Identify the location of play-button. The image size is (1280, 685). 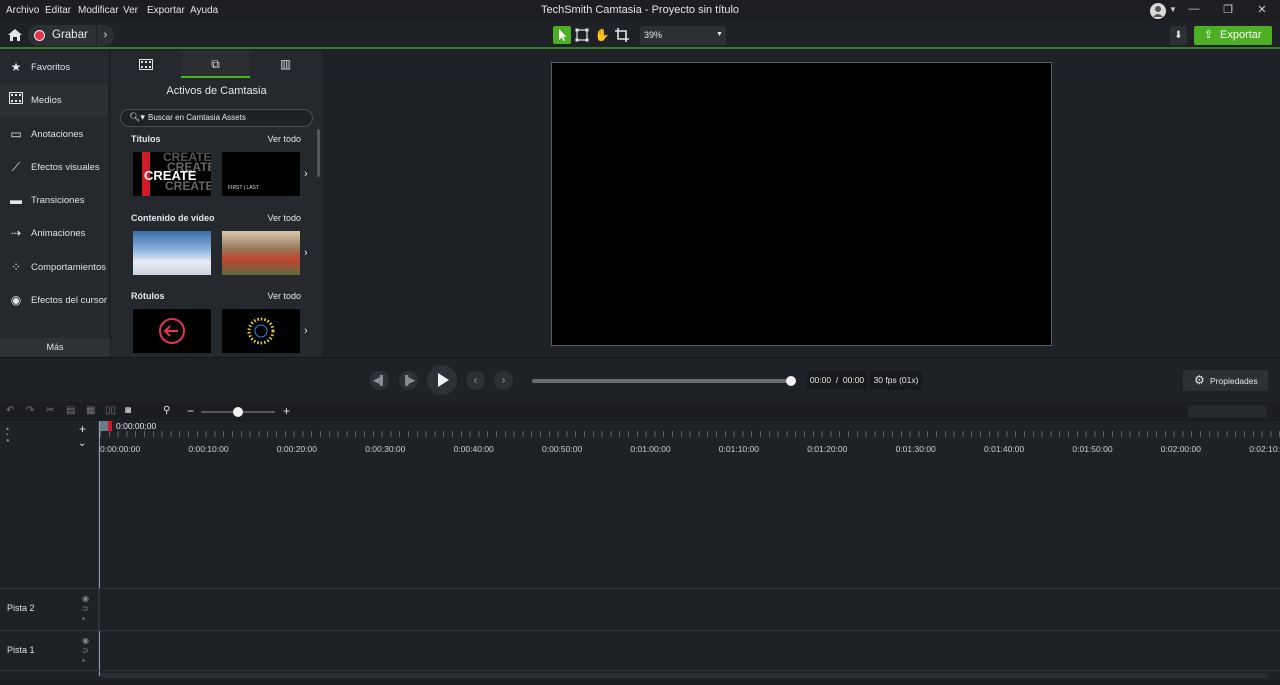
(442, 380).